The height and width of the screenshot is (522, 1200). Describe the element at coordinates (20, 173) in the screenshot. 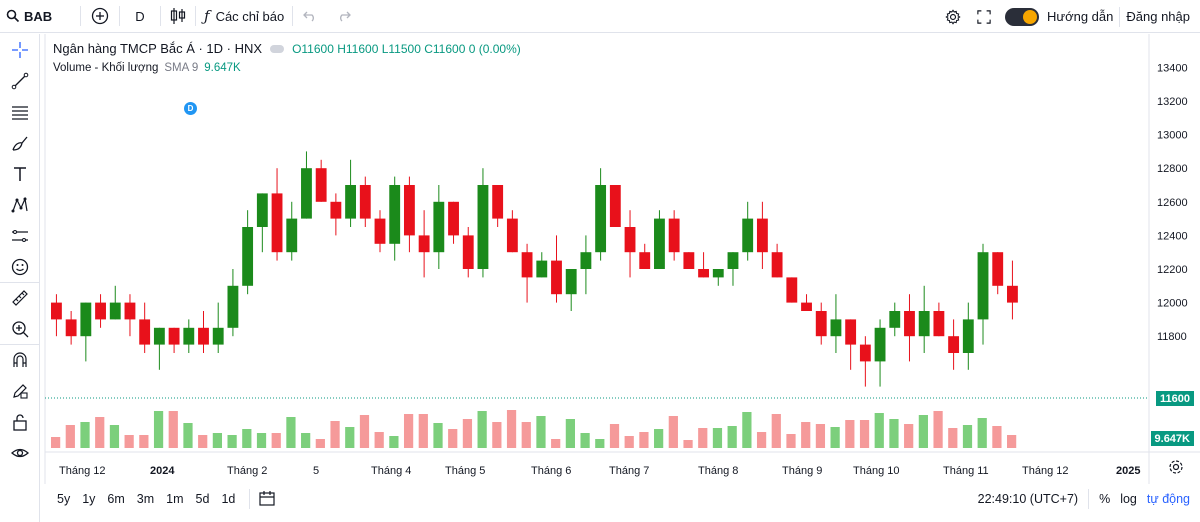

I see `text-tool` at that location.